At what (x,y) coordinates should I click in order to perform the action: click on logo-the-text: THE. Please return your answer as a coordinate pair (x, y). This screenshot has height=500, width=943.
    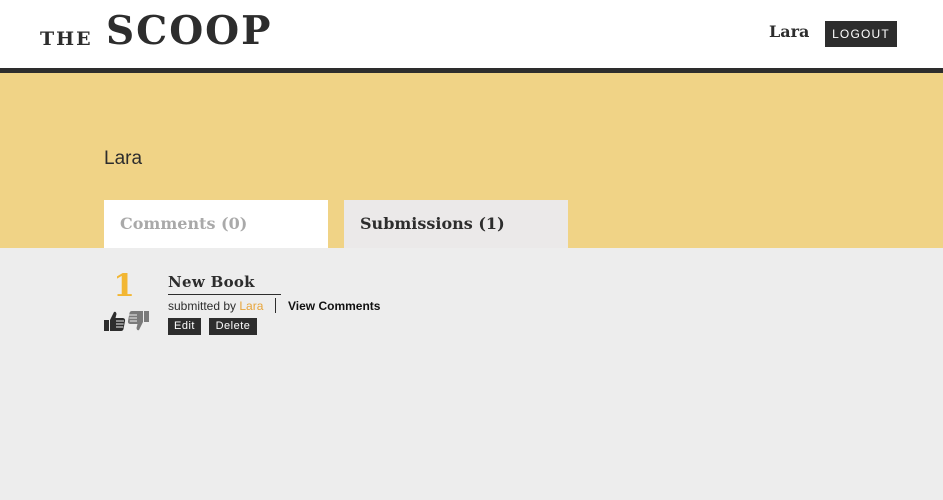
    Looking at the image, I should click on (66, 39).